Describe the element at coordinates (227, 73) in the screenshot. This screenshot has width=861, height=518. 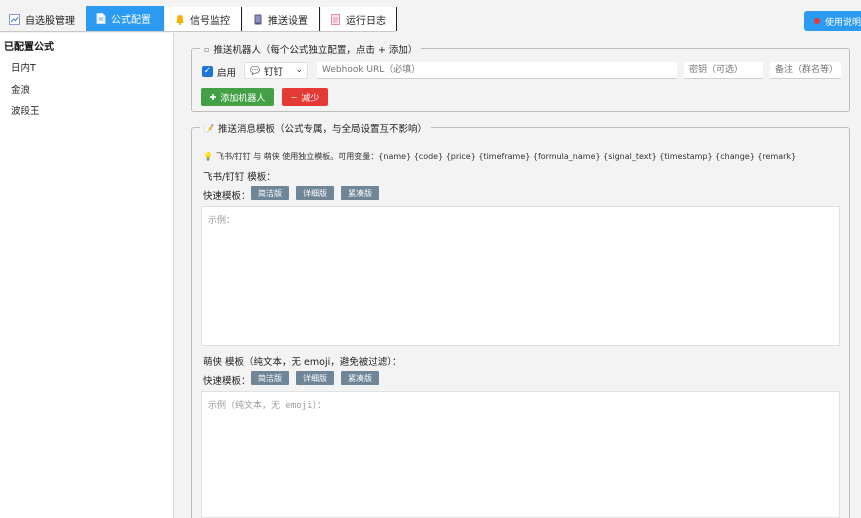
I see `enable-label: 启用` at that location.